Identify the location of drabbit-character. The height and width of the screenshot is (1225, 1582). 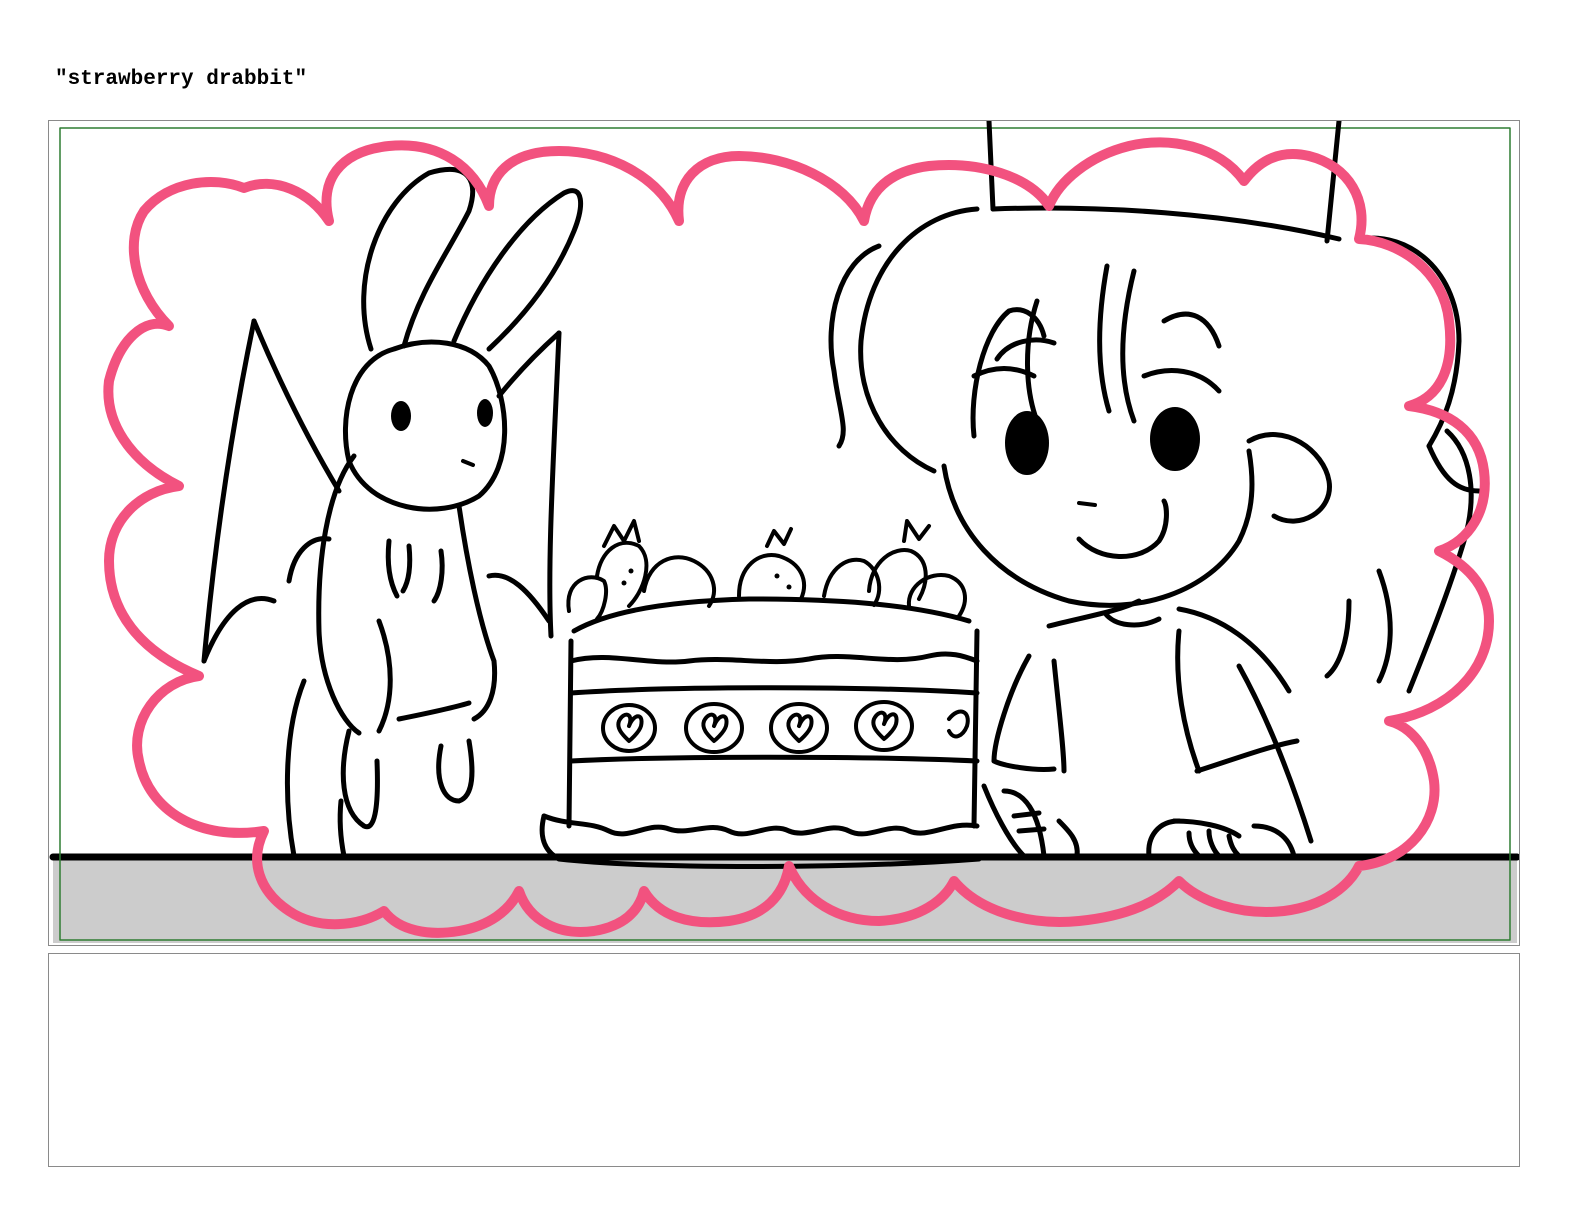
(392, 512).